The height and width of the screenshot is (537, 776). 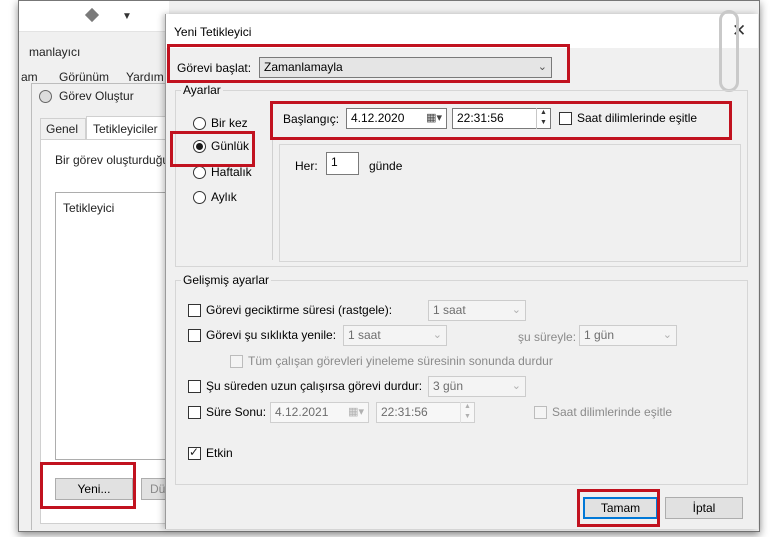 I want to click on expire-sync-checkbox, so click(x=540, y=412).